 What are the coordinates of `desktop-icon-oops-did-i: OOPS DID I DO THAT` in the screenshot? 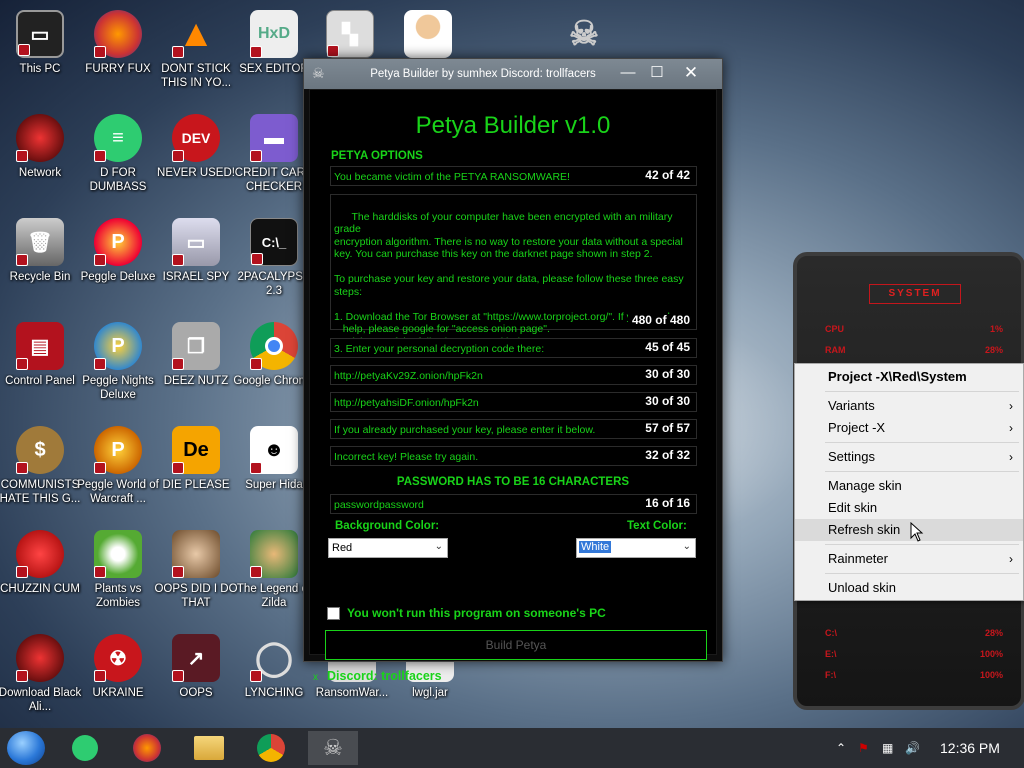 It's located at (196, 574).